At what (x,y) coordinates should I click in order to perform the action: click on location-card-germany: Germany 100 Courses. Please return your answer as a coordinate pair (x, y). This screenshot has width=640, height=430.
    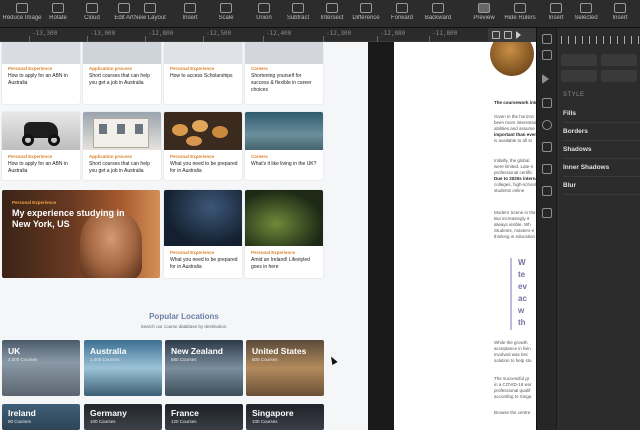
    Looking at the image, I should click on (123, 417).